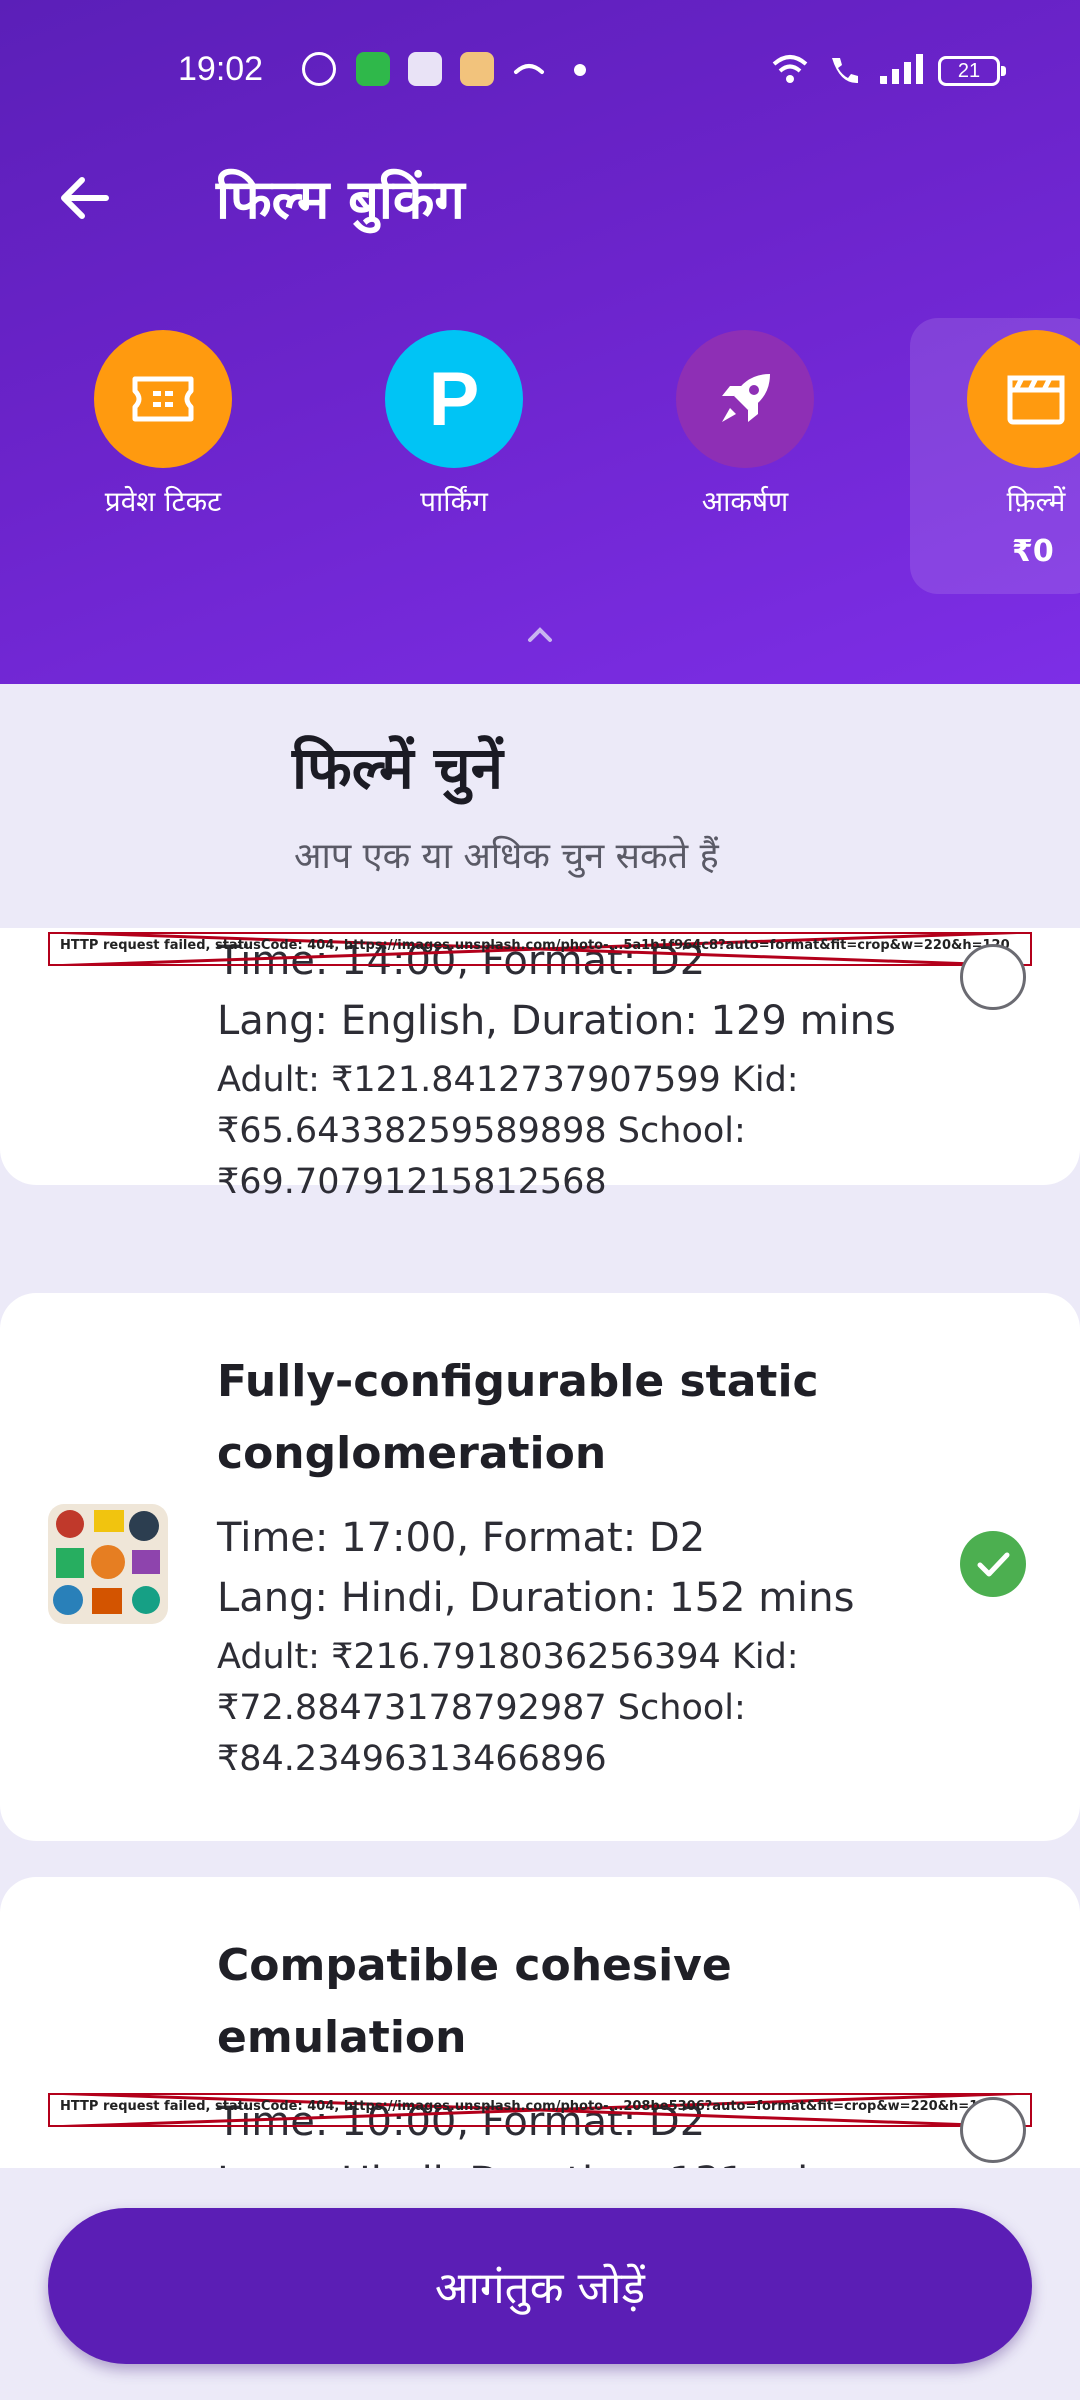 The image size is (1080, 2400). I want to click on missed-call-icon, so click(529, 69).